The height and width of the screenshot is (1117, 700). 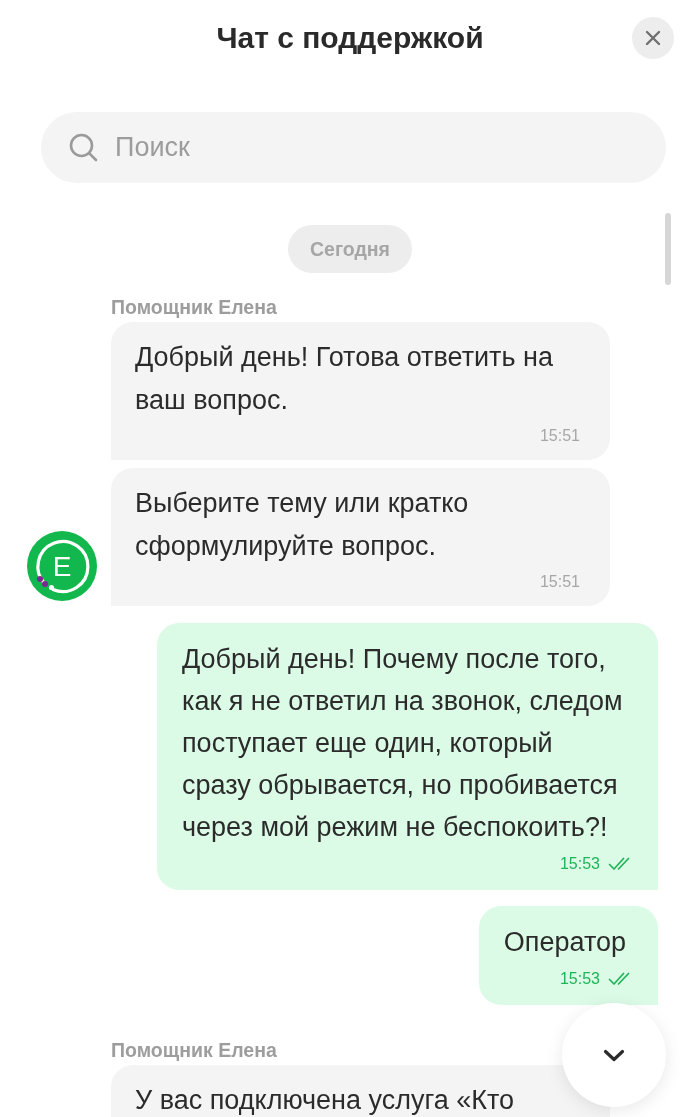 What do you see at coordinates (614, 1055) in the screenshot?
I see `chevron-down-icon` at bounding box center [614, 1055].